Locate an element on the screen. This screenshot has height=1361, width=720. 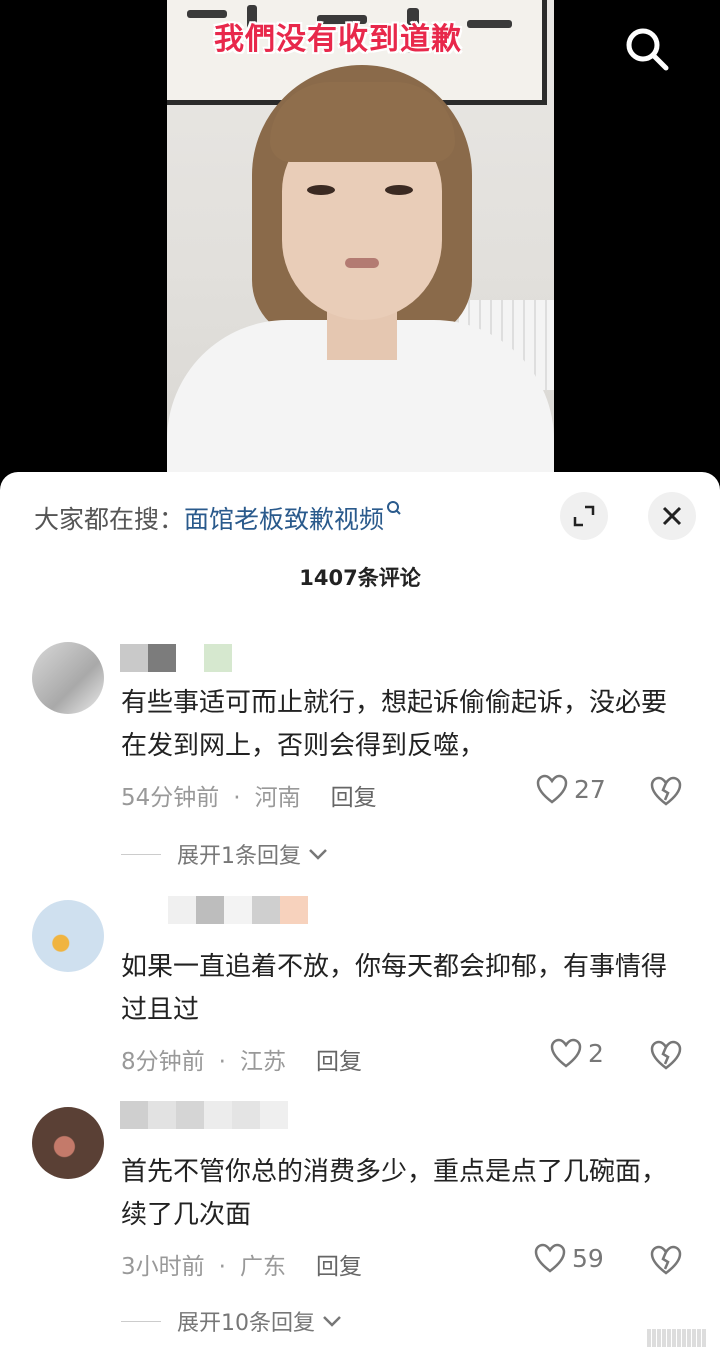
comment-meta: 3小时前 · 广东 回复 is located at coordinates (241, 1267).